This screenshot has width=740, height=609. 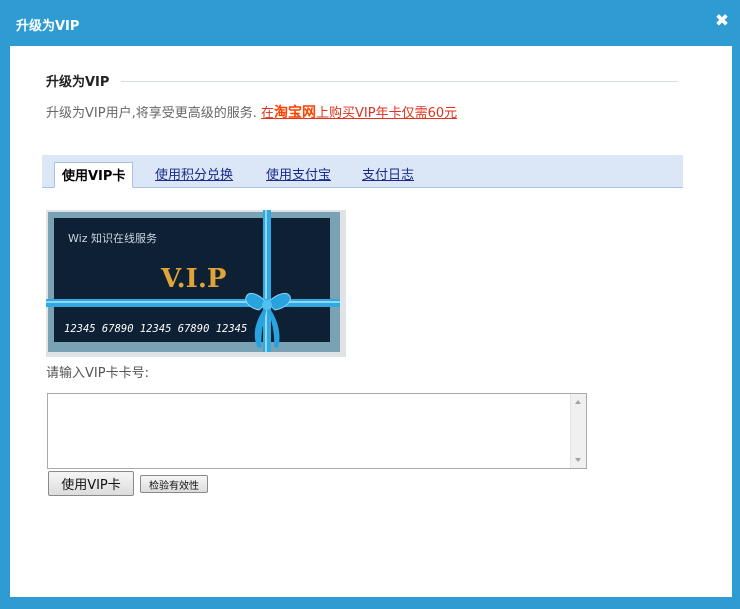 I want to click on promo-text: 升级为VIP用户,将享受更高级的服务., so click(x=151, y=113).